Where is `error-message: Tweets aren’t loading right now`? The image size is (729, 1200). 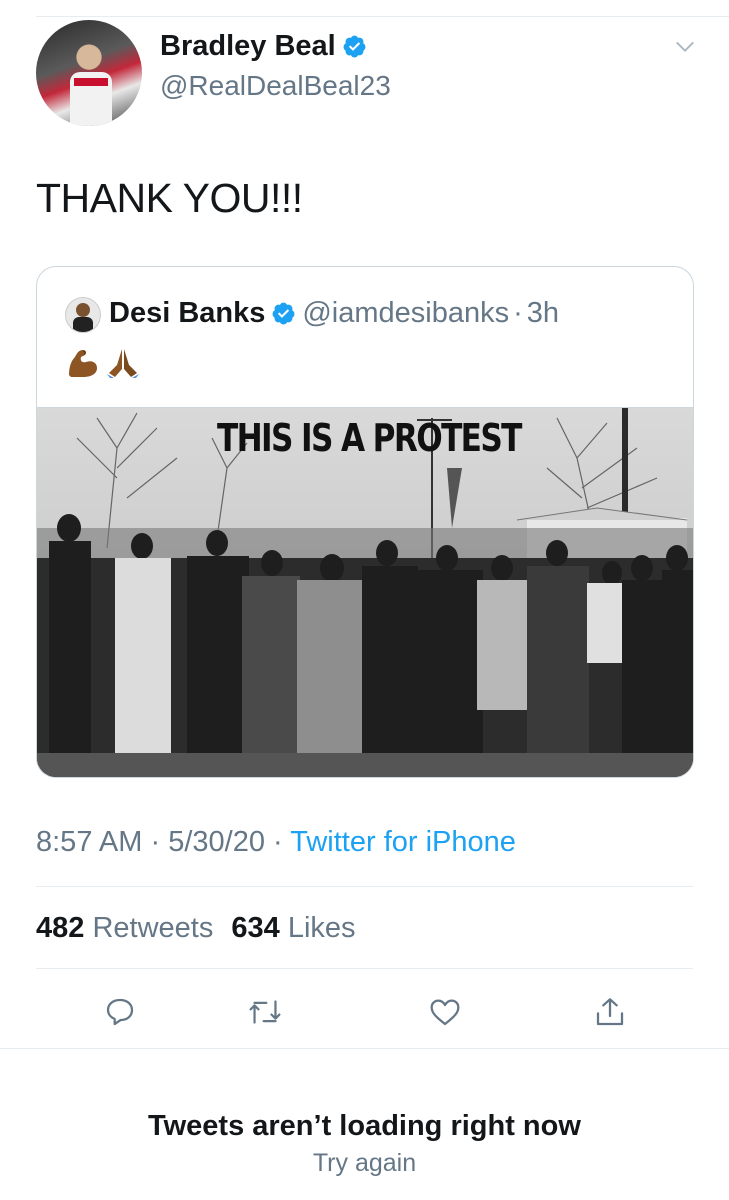
error-message: Tweets aren’t loading right now is located at coordinates (364, 1126).